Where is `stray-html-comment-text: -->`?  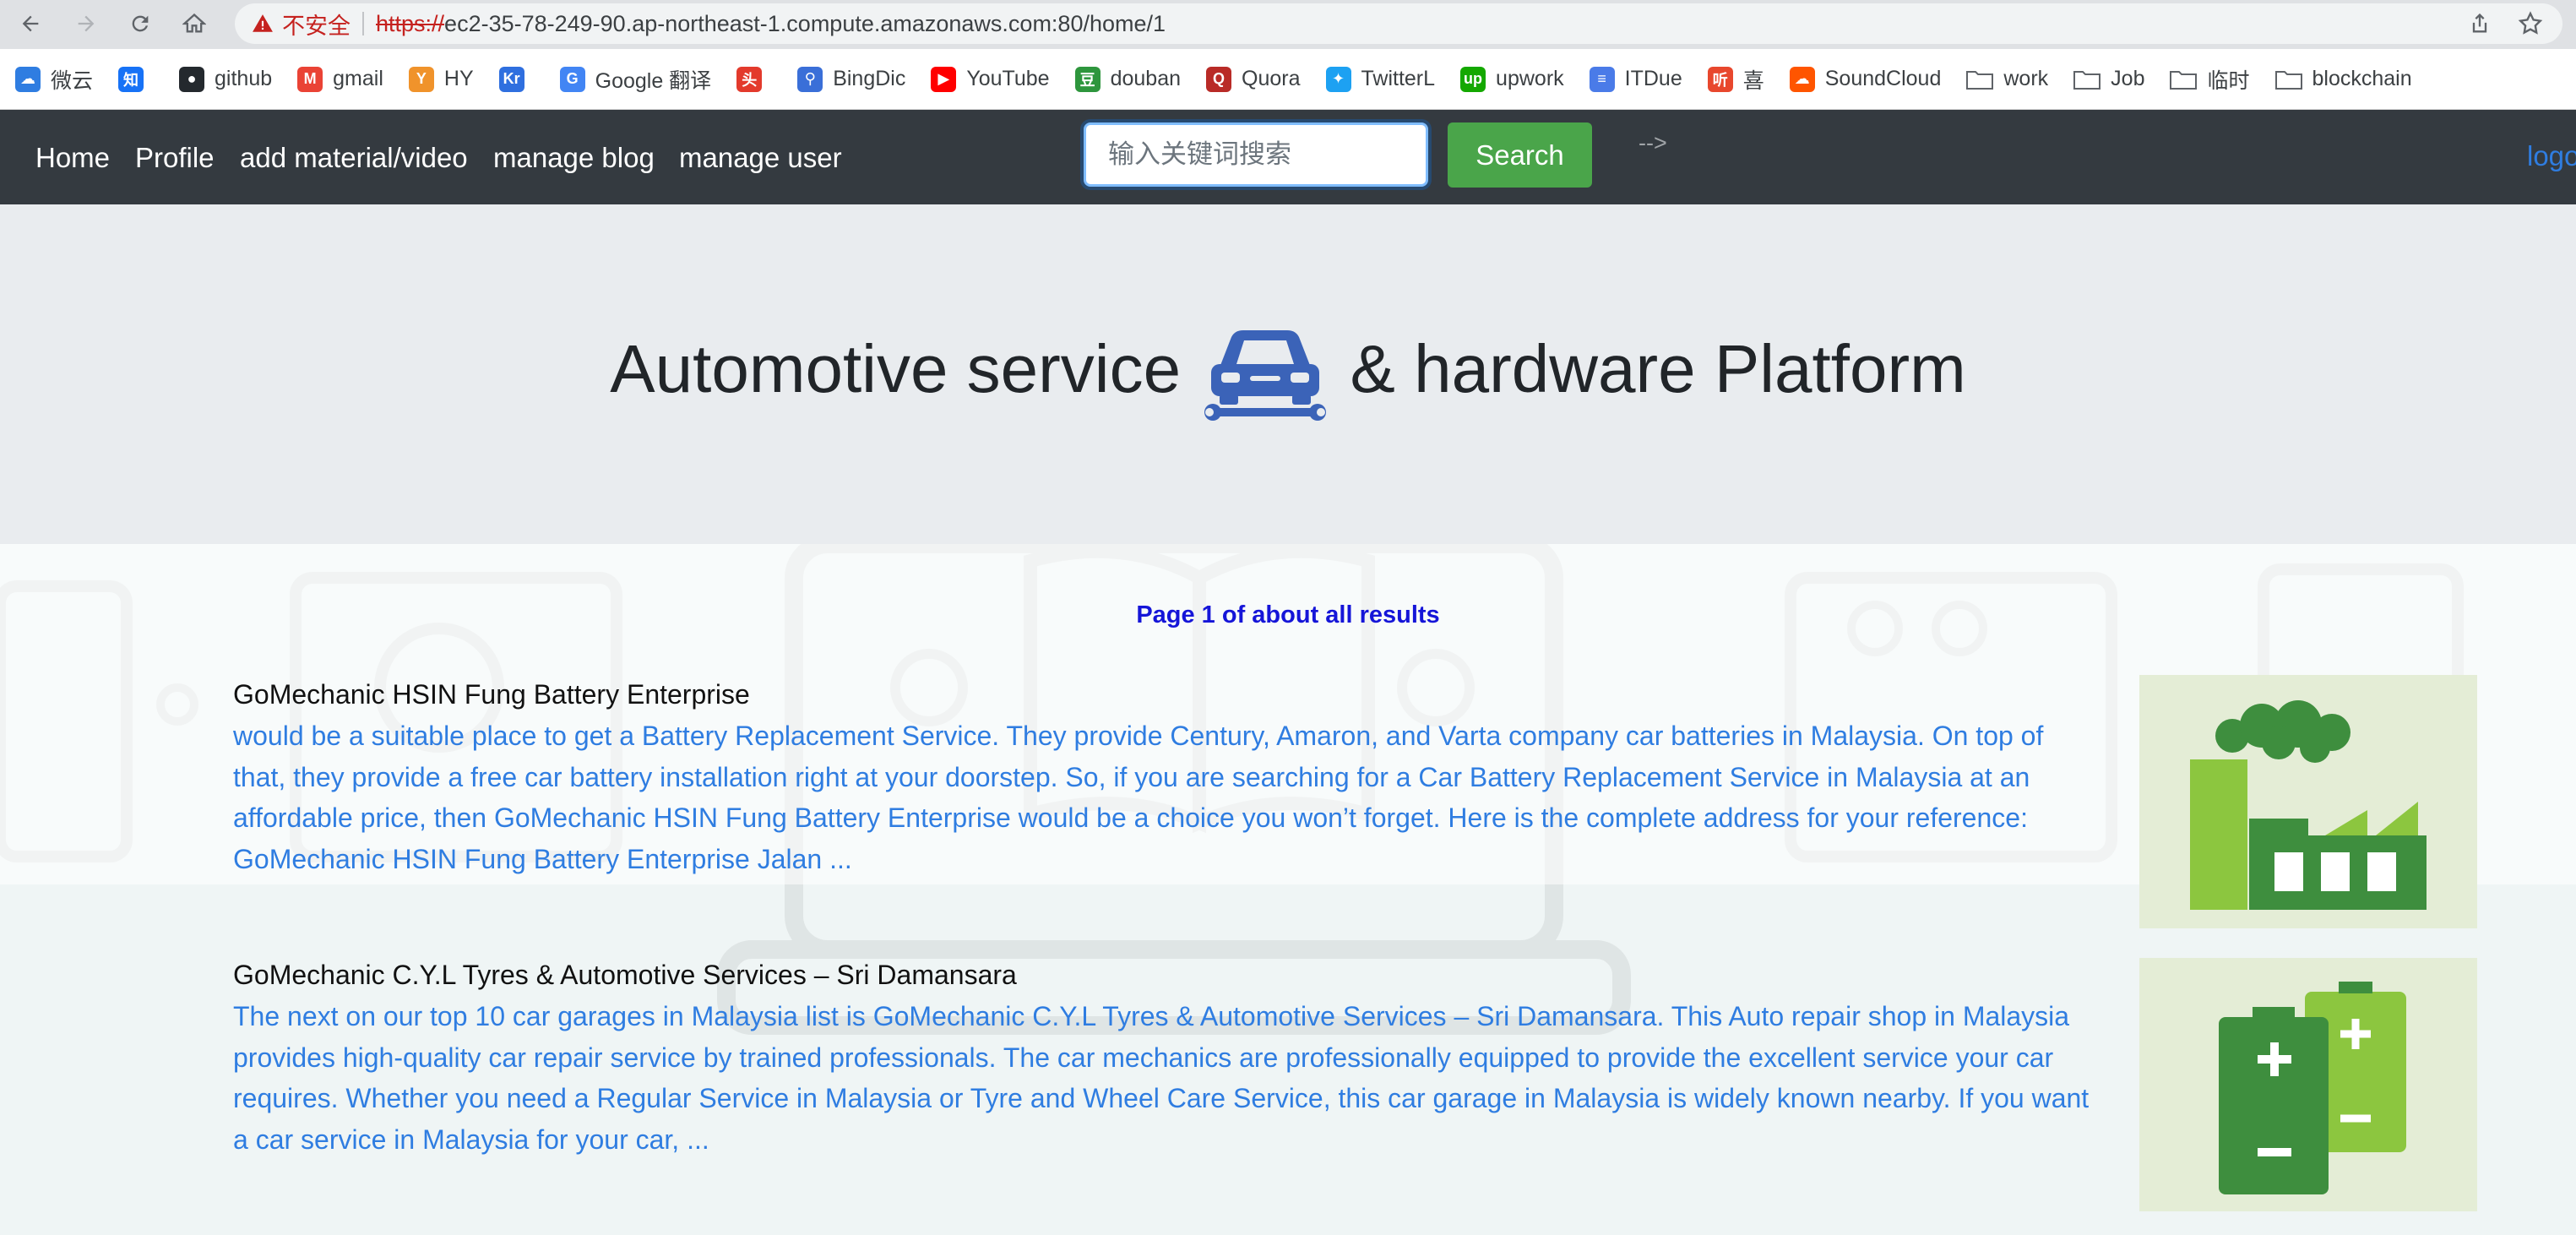
stray-html-comment-text: --> is located at coordinates (1653, 143).